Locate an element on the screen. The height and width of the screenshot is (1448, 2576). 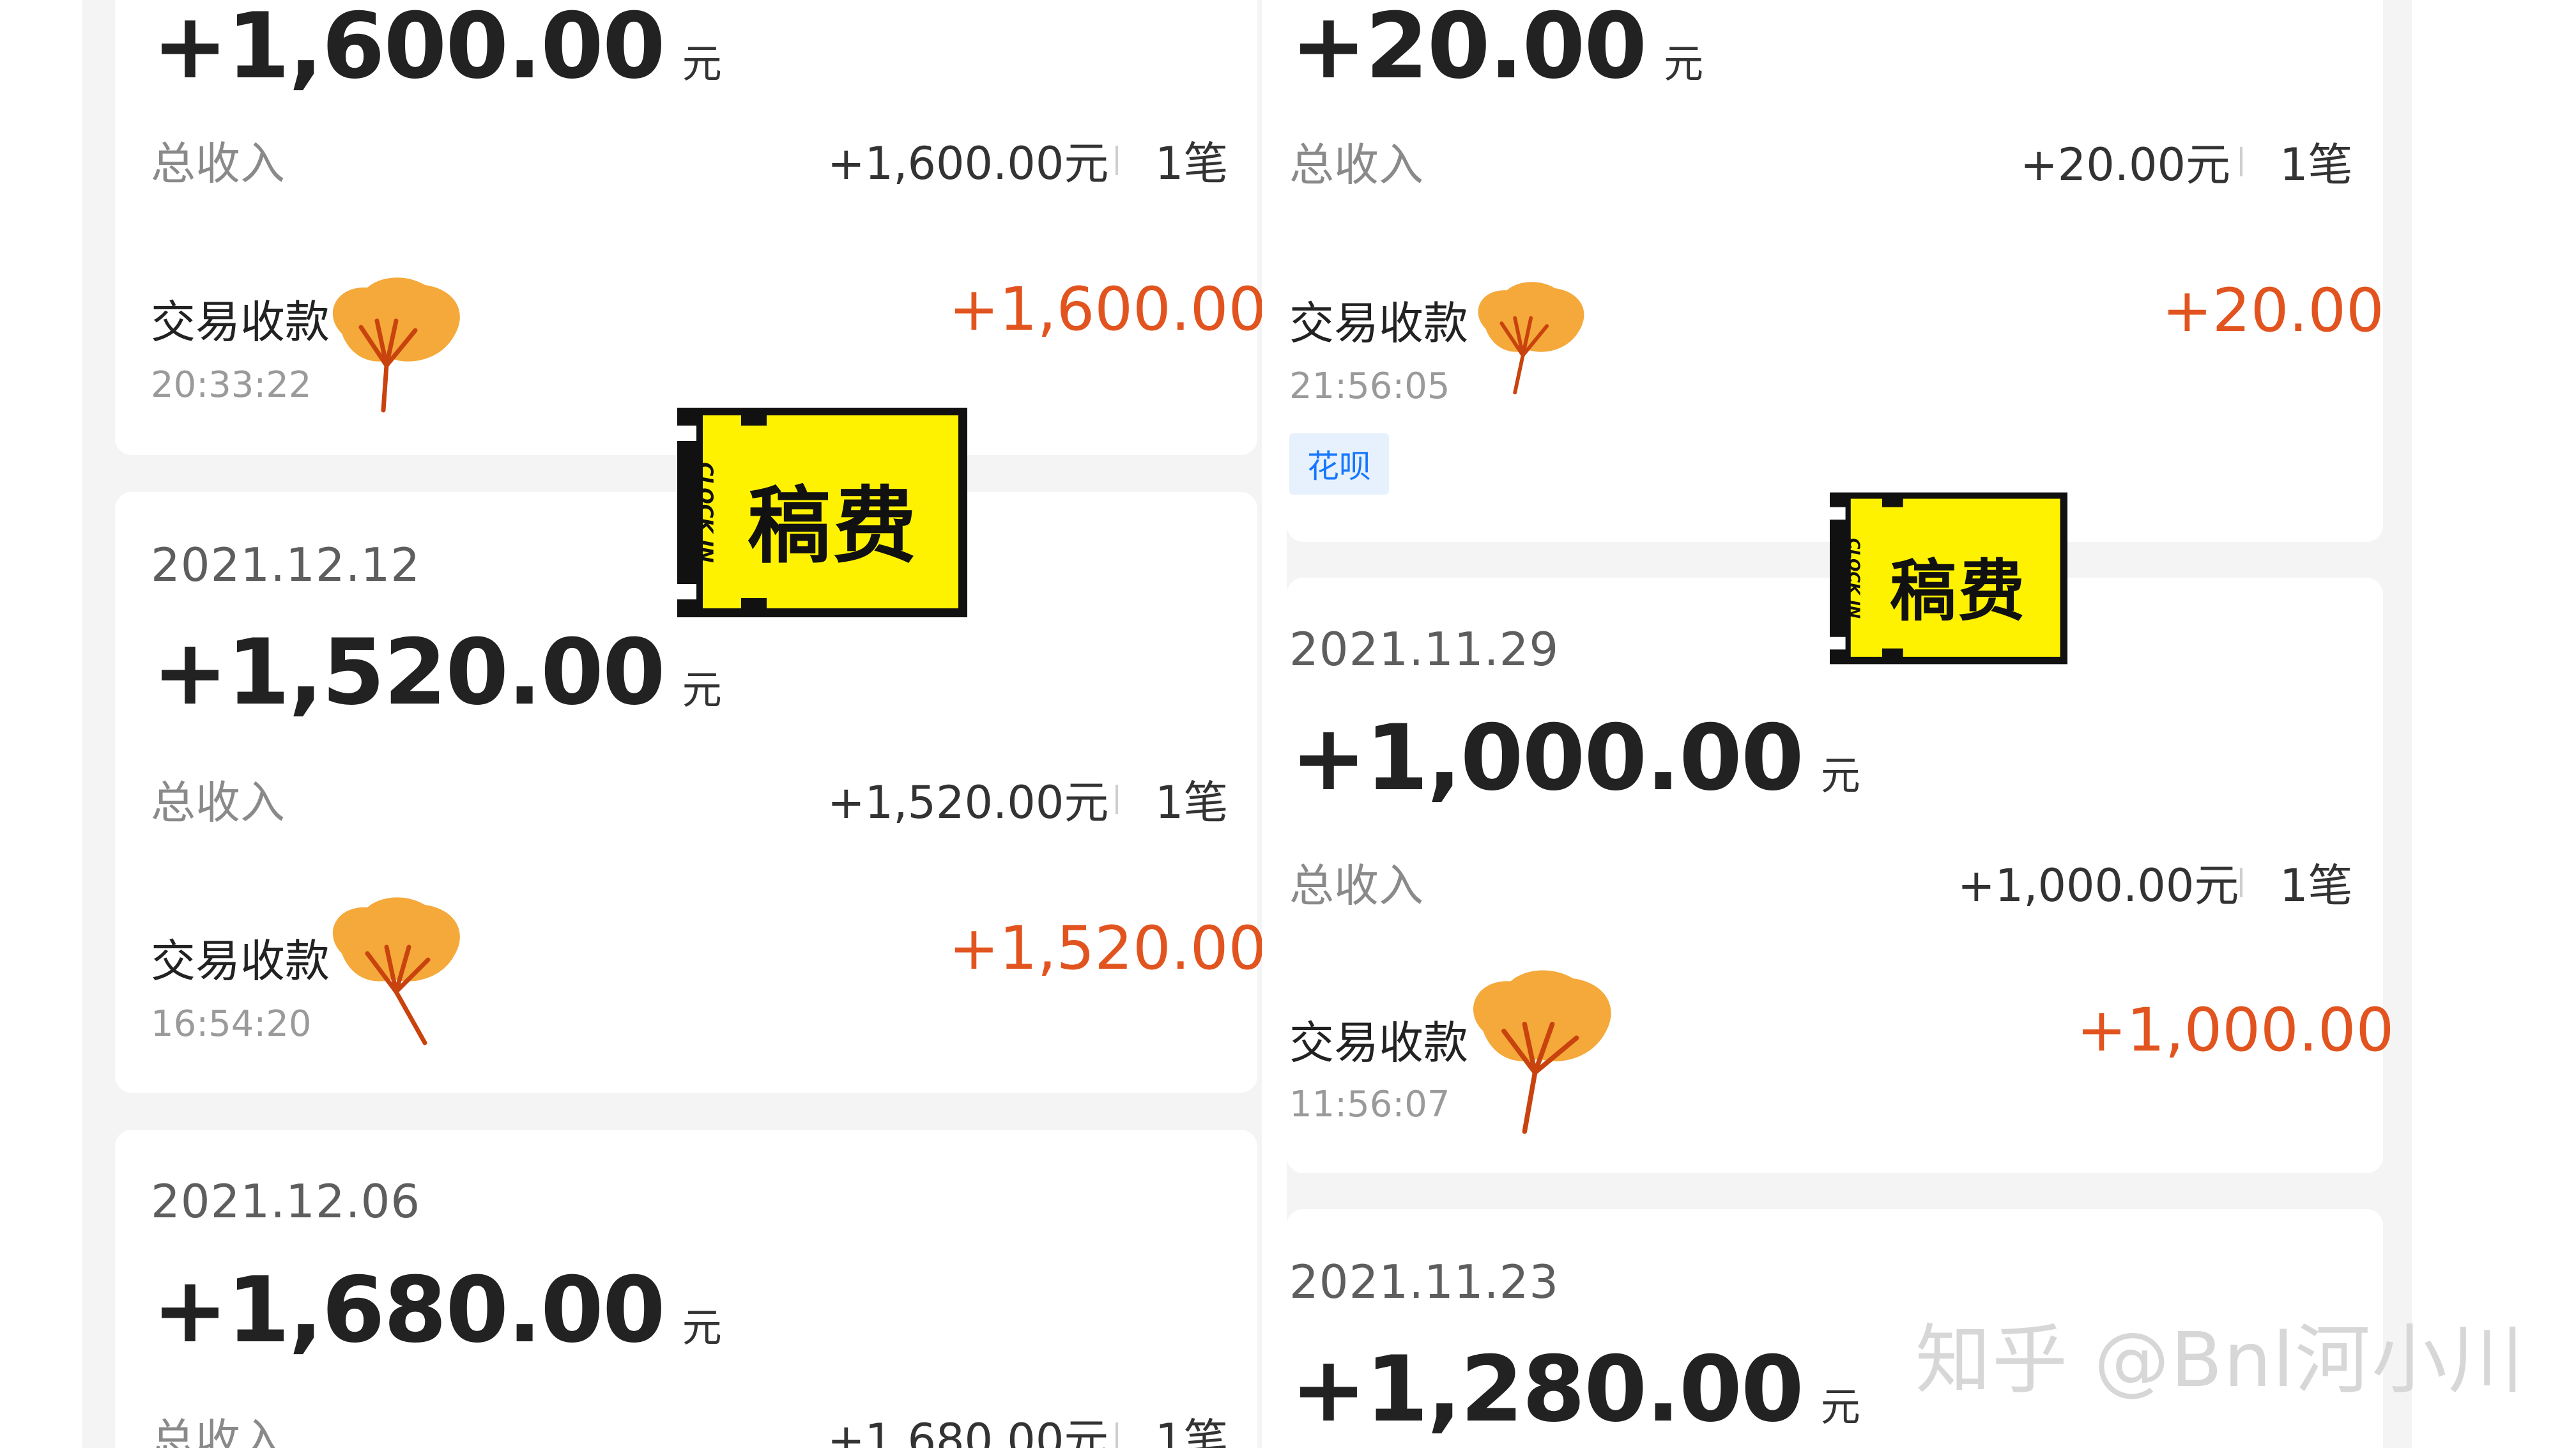
huabei-badge: 花呗 is located at coordinates (1339, 464).